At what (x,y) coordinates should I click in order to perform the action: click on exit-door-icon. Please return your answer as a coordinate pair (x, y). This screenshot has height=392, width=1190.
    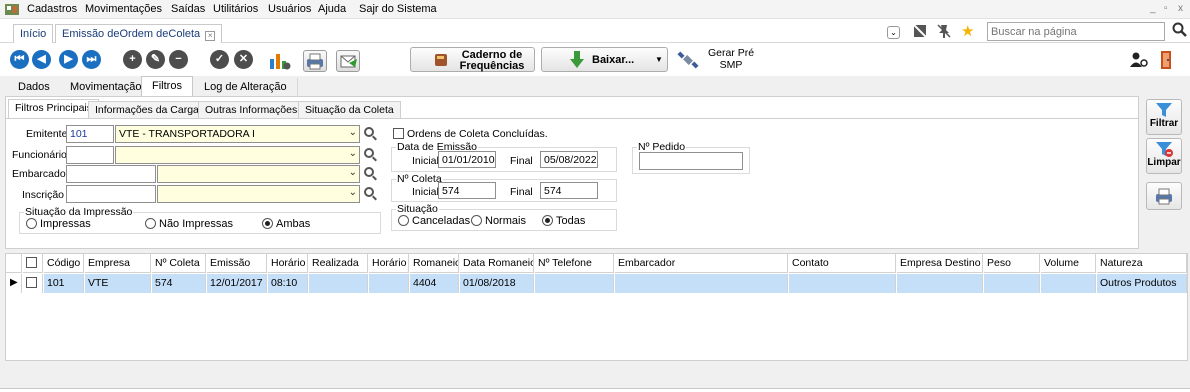
    Looking at the image, I should click on (1167, 60).